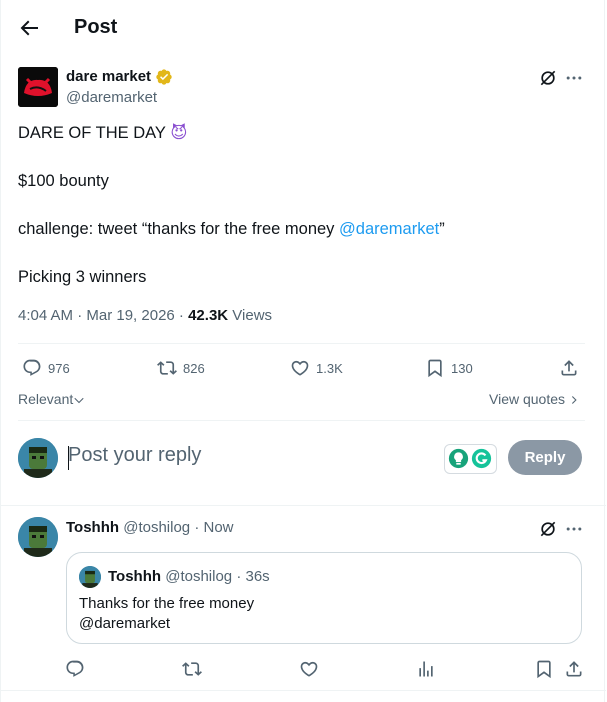  I want to click on verified-badge-icon, so click(164, 77).